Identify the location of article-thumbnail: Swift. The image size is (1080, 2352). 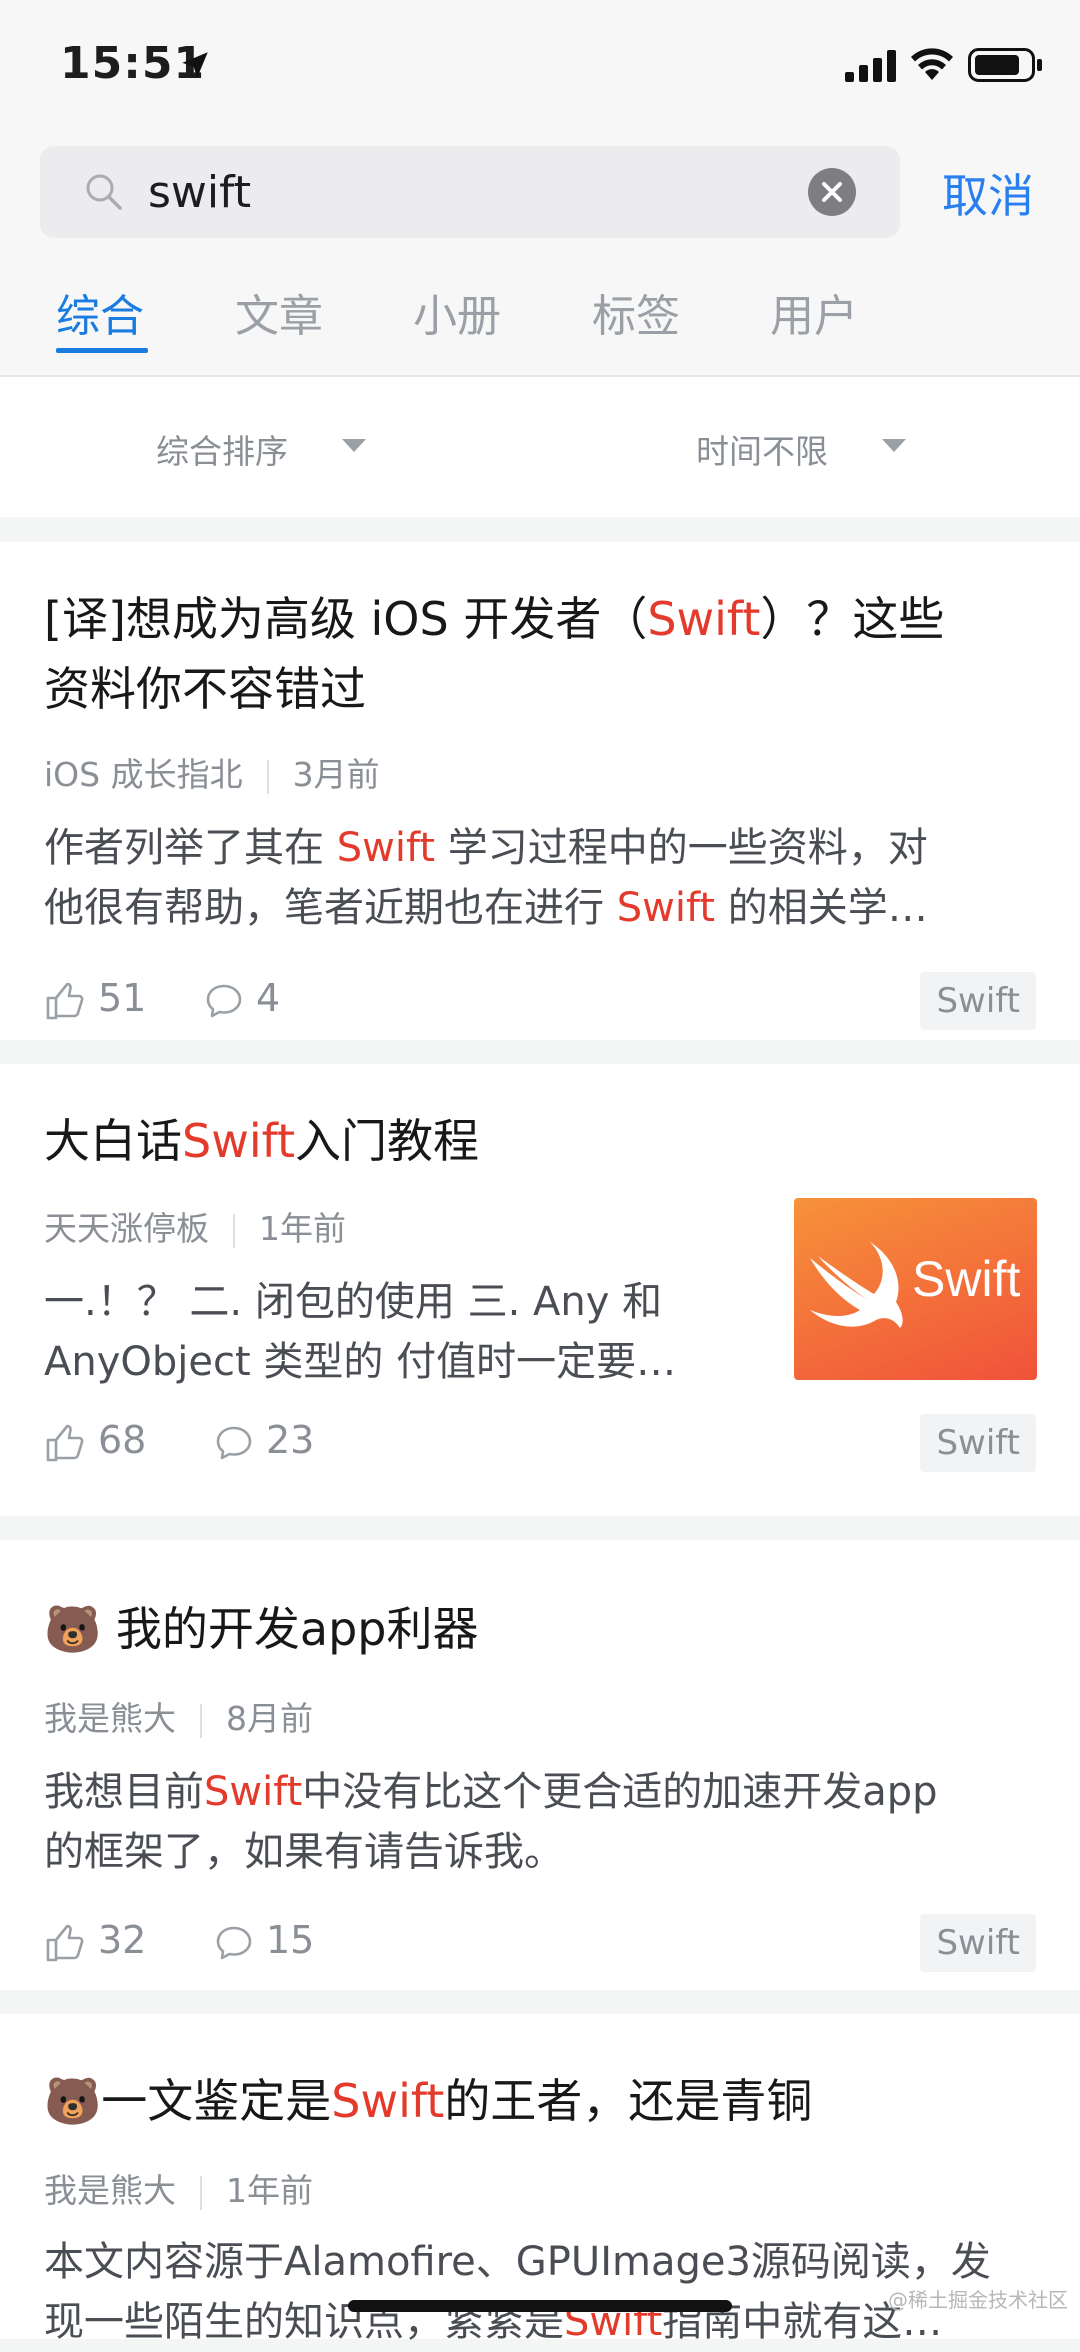
(915, 1289).